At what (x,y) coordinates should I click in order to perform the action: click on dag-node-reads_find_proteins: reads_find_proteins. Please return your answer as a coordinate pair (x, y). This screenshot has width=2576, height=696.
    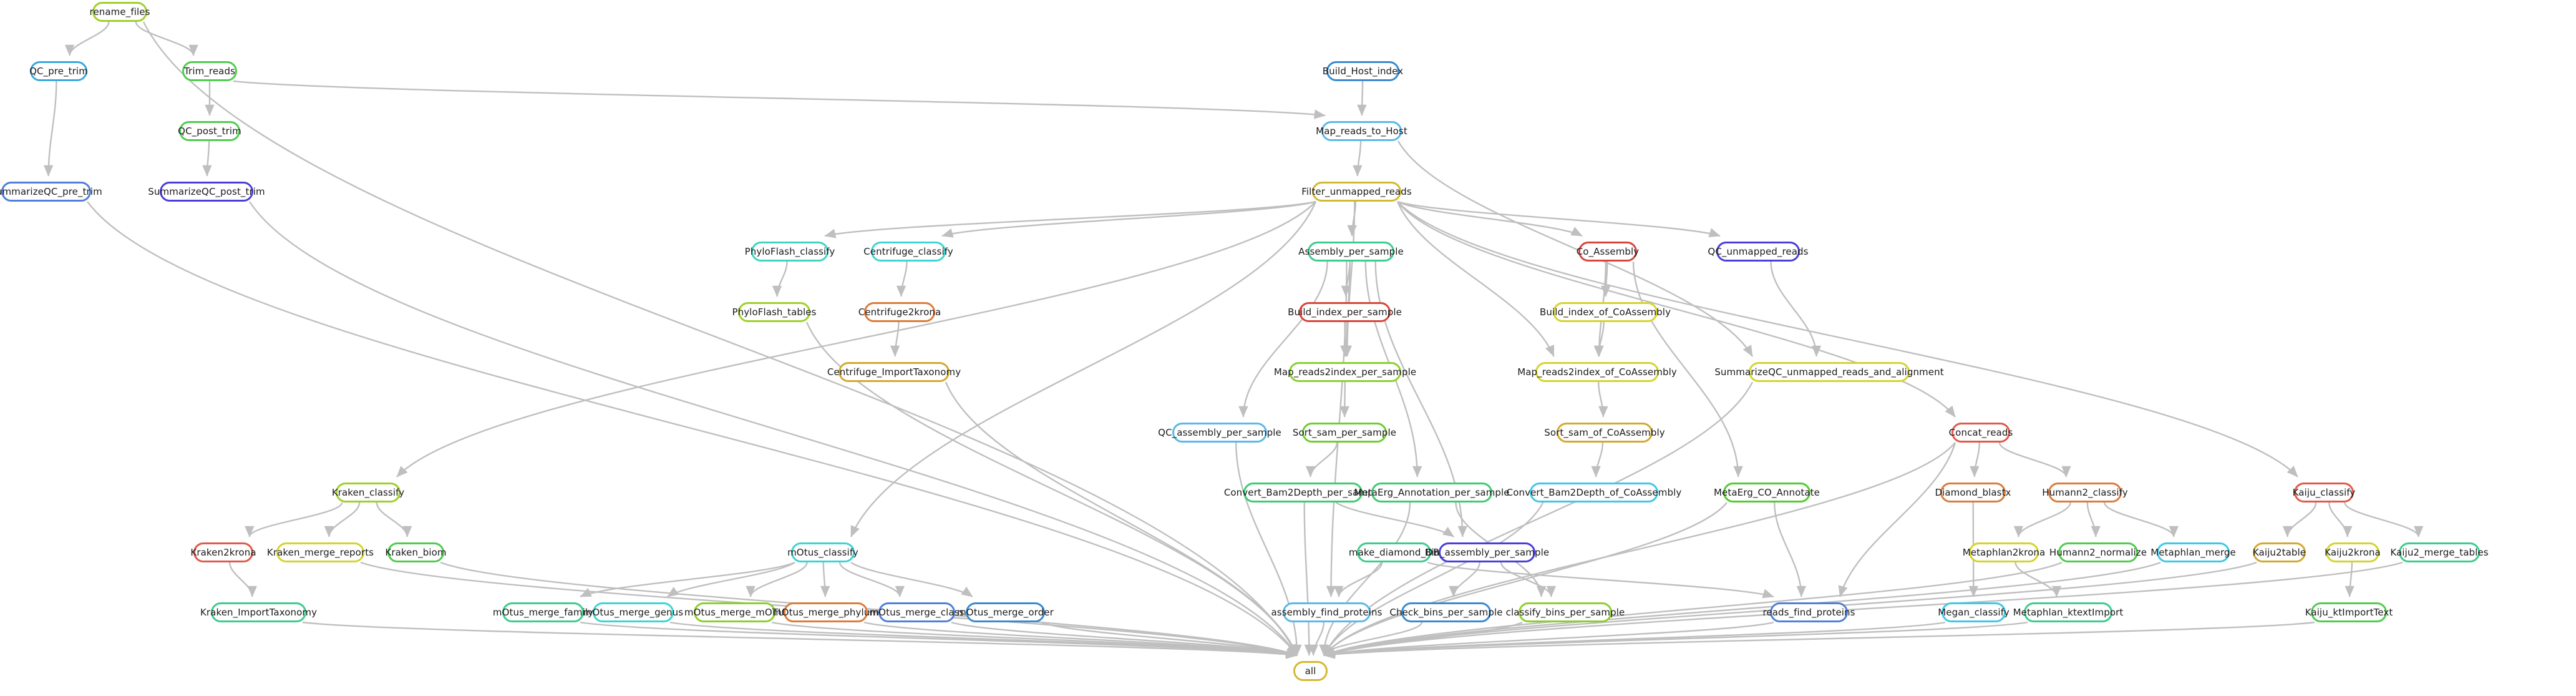
    Looking at the image, I should click on (1809, 612).